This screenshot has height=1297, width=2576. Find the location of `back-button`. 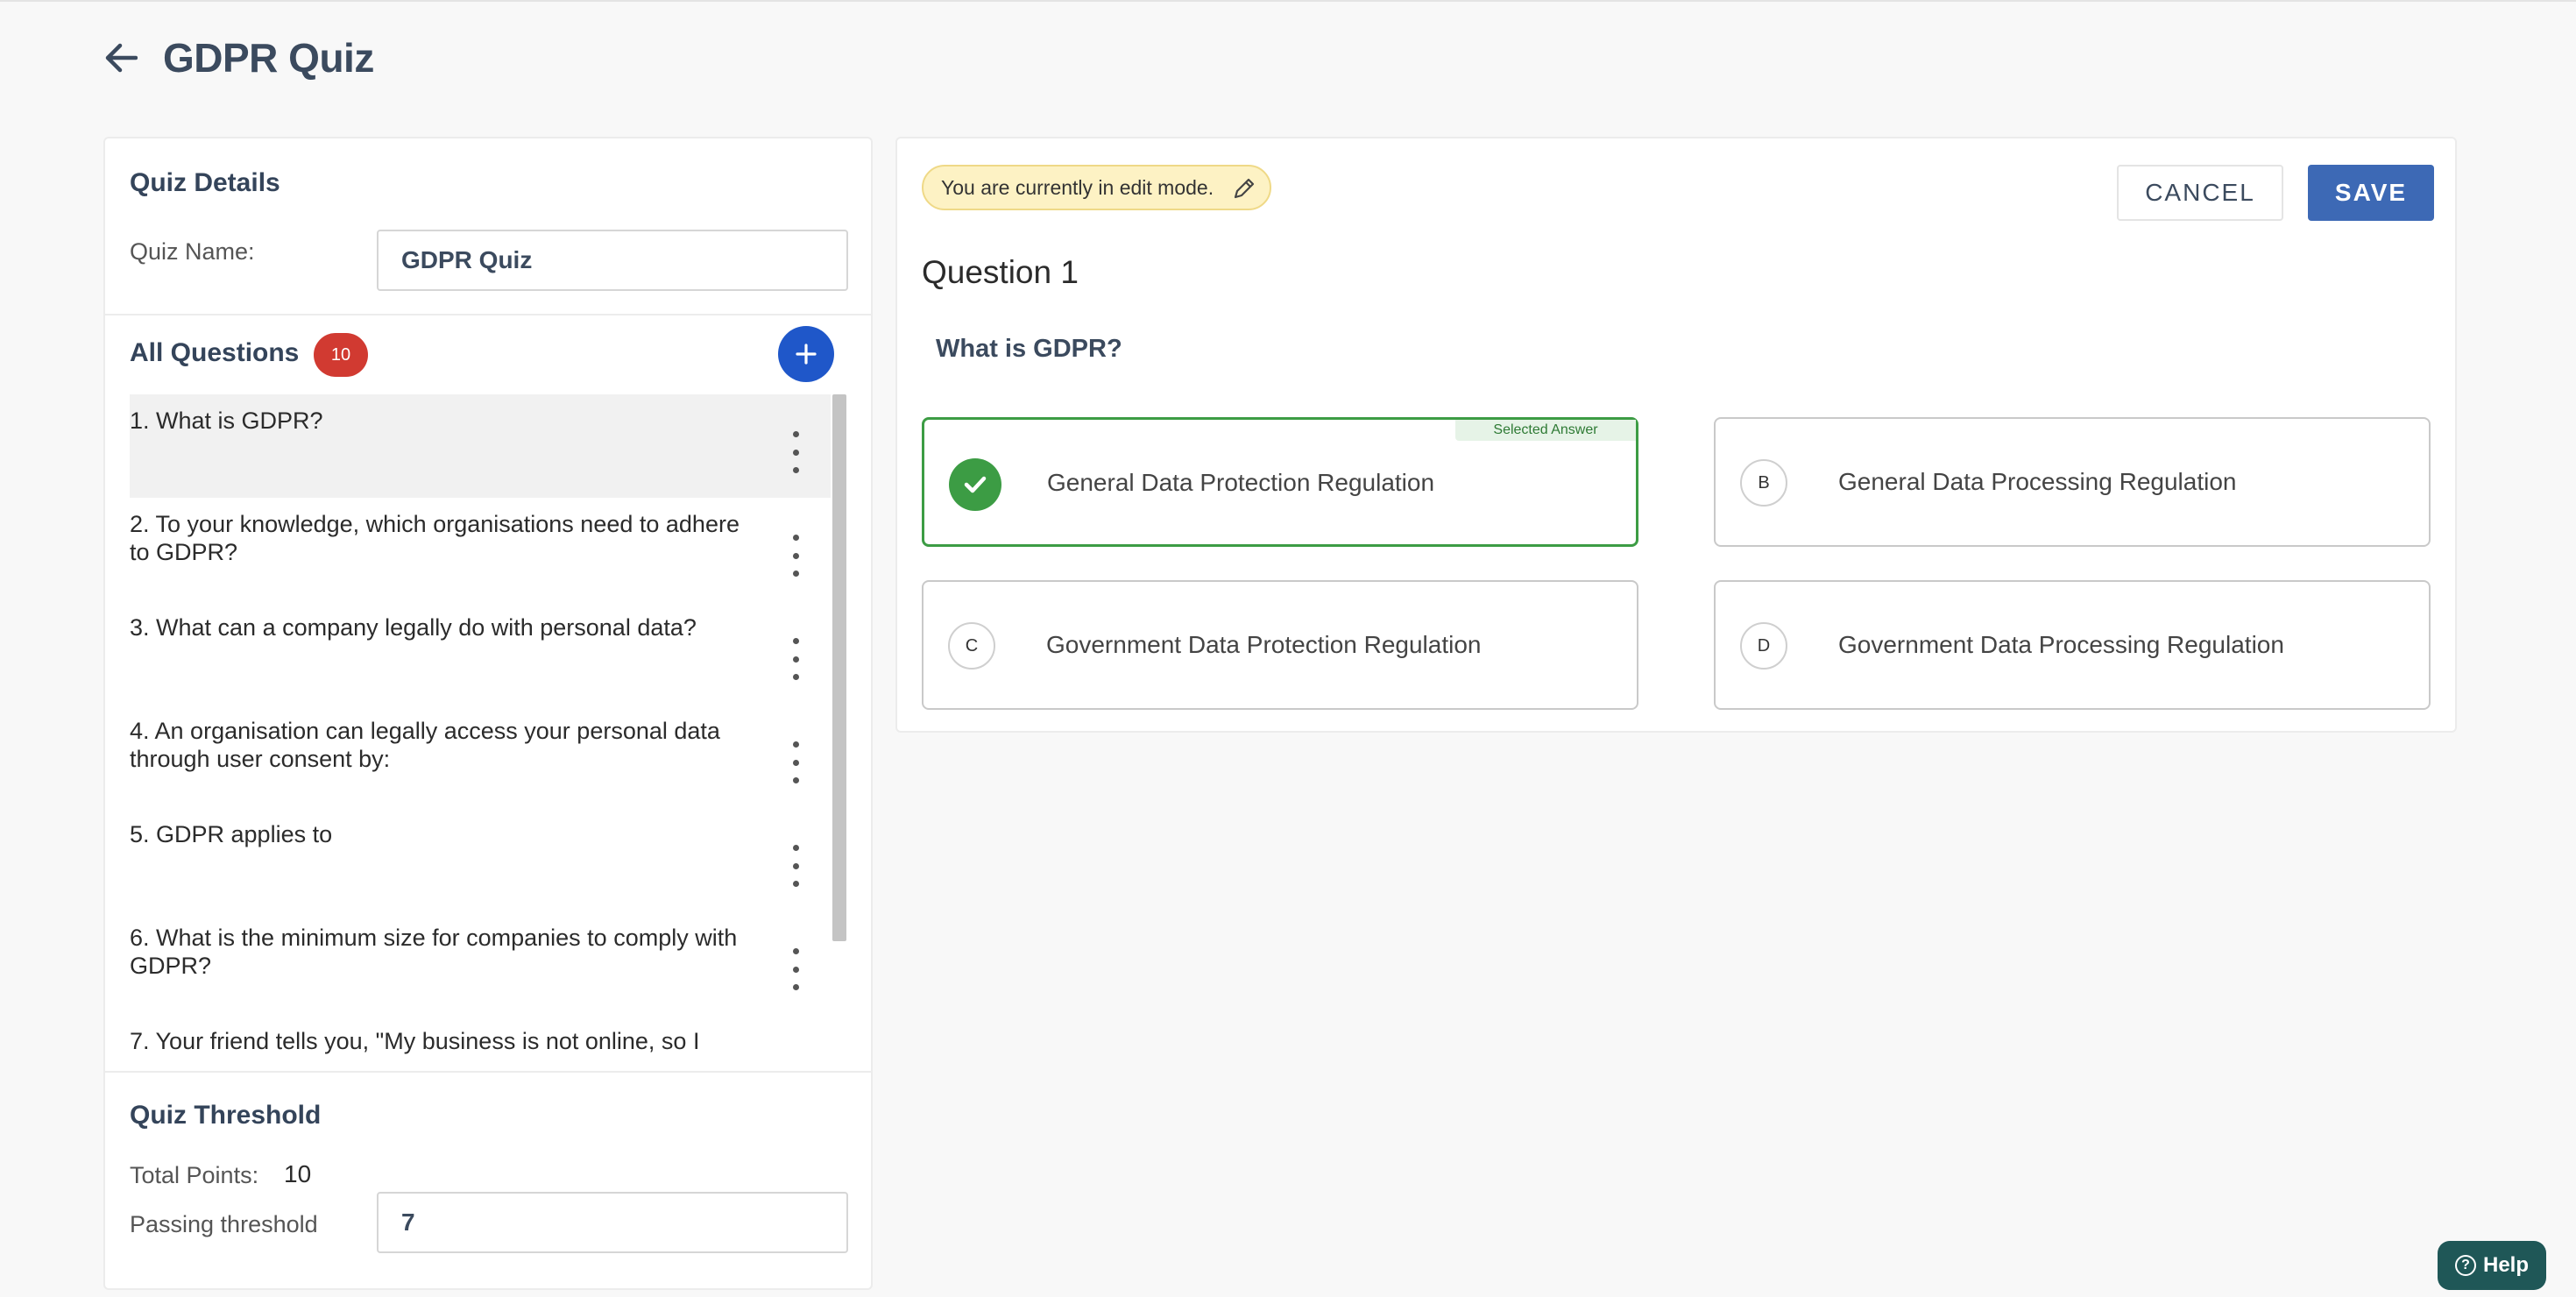

back-button is located at coordinates (121, 58).